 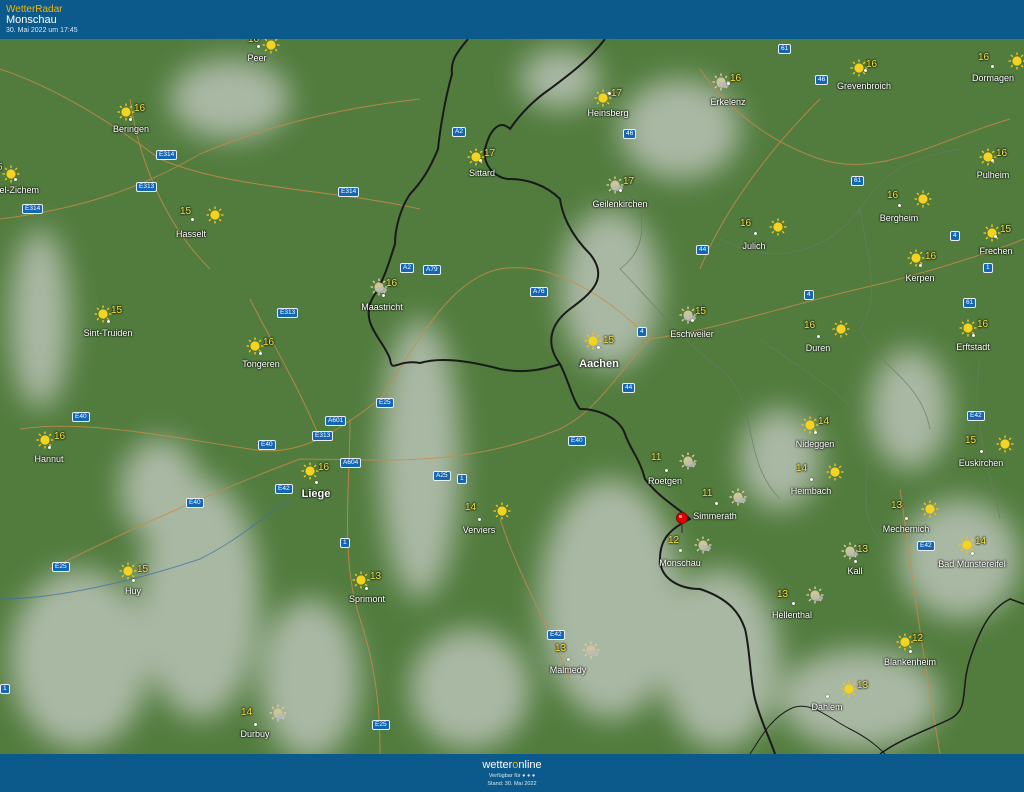 I want to click on availability-text: Verfügbar für ● ● ●, so click(x=512, y=776).